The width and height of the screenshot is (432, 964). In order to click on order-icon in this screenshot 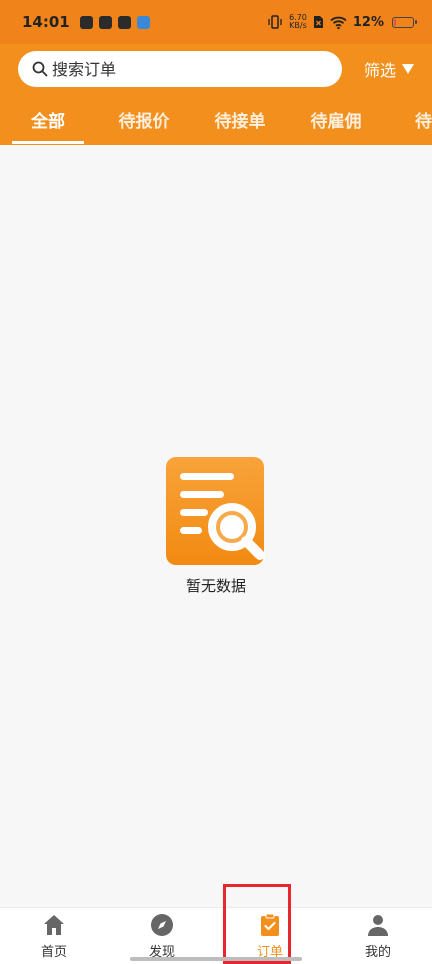, I will do `click(270, 924)`.